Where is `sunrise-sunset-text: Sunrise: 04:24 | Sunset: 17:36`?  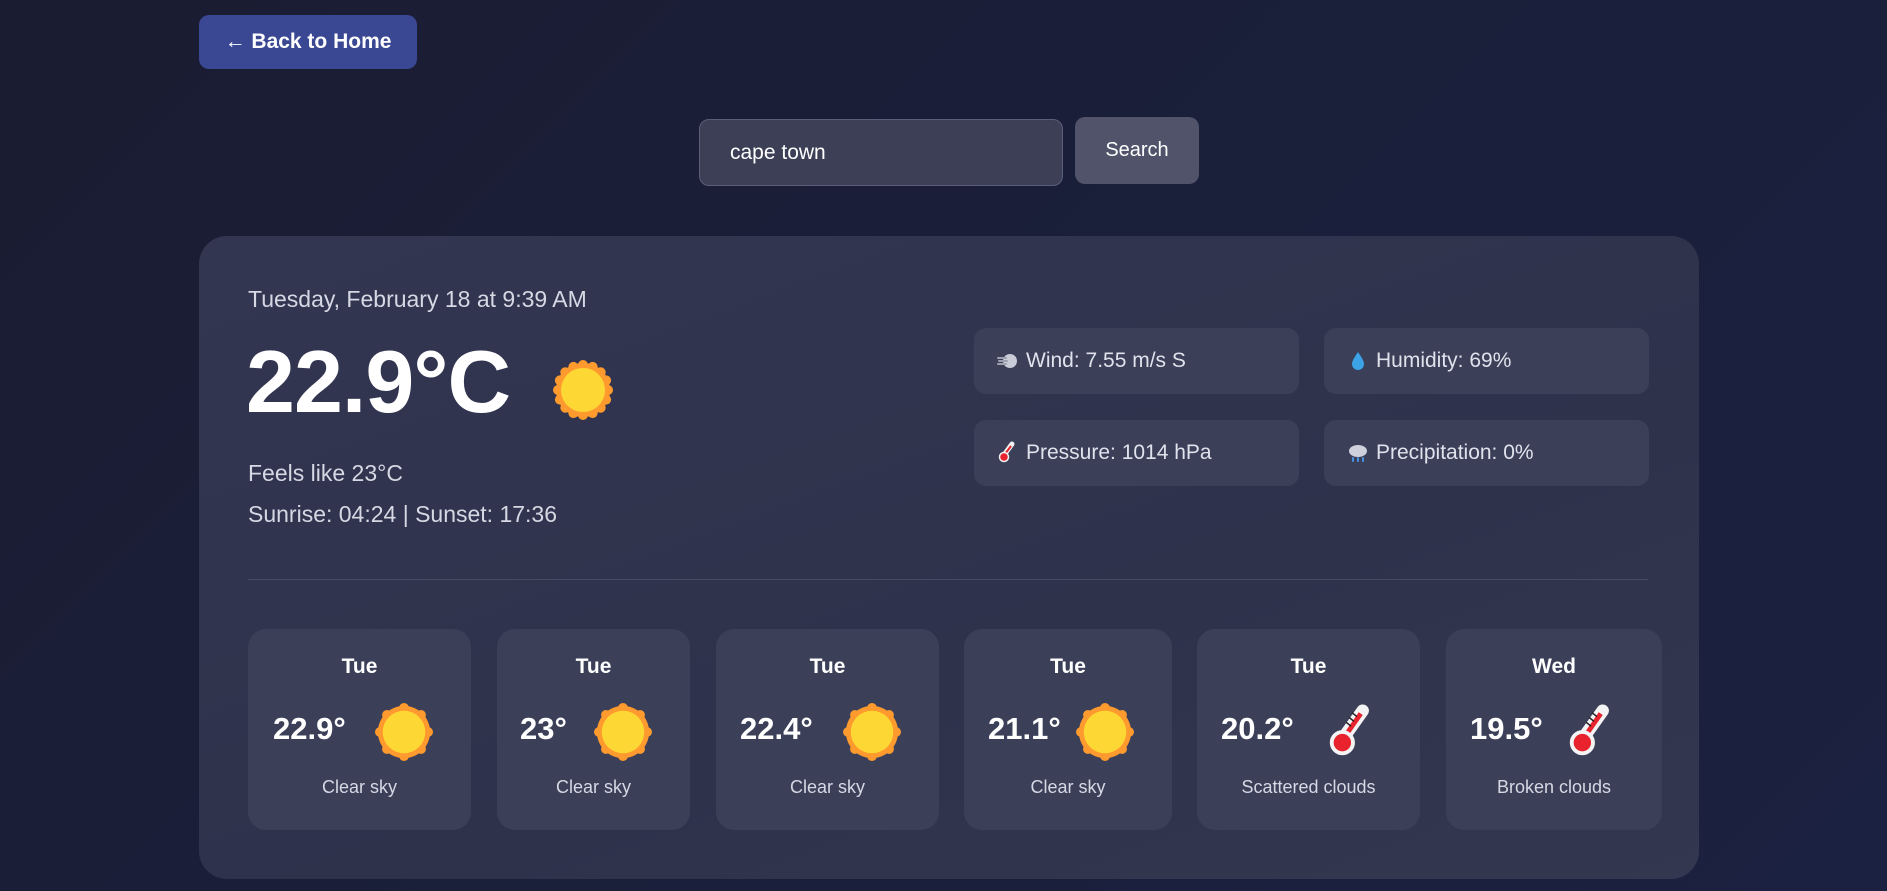
sunrise-sunset-text: Sunrise: 04:24 | Sunset: 17:36 is located at coordinates (403, 514).